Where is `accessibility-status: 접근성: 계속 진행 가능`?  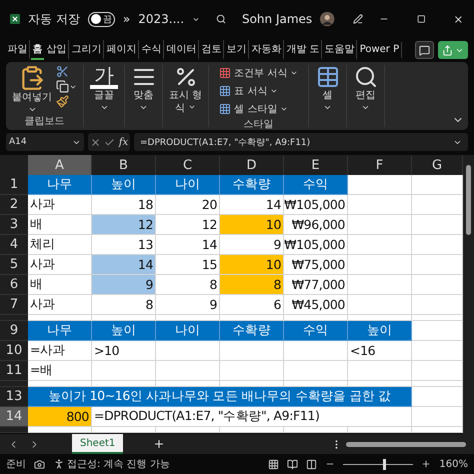 accessibility-status: 접근성: 계속 진행 가능 is located at coordinates (118, 464).